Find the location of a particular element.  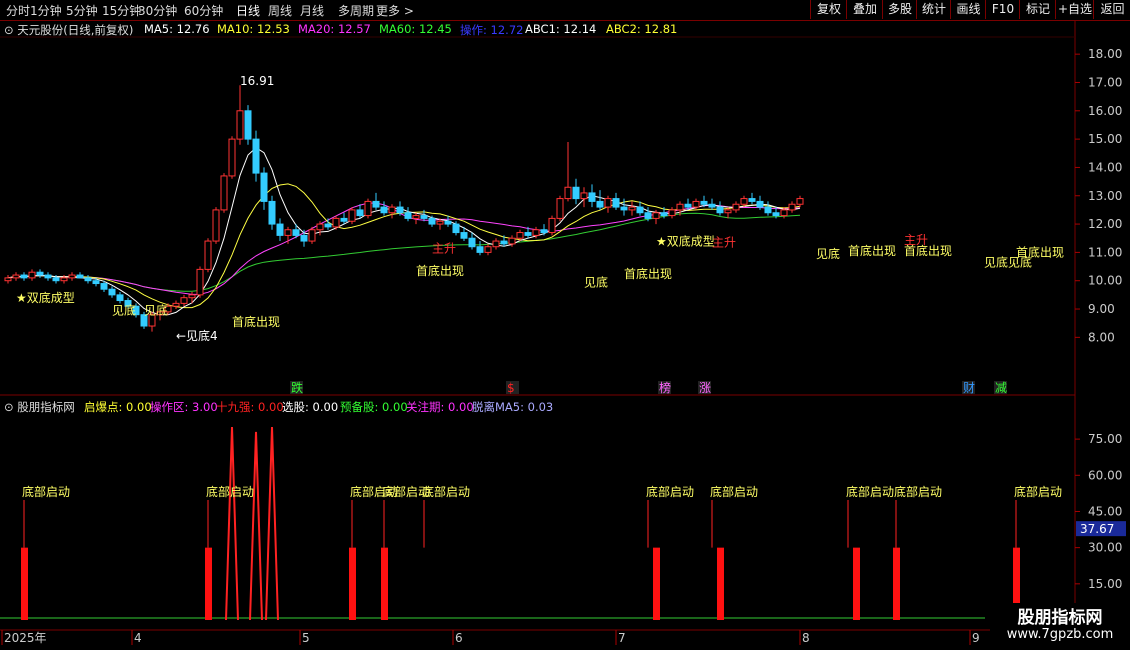

sub-tick-label: 45.00 is located at coordinates (1105, 511).